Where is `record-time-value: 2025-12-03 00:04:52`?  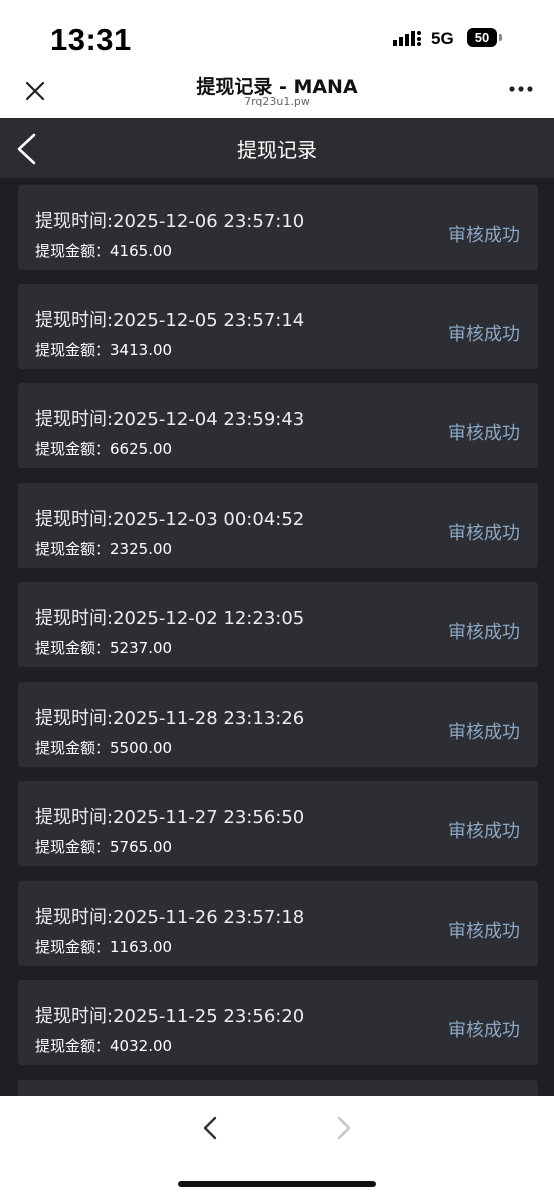 record-time-value: 2025-12-03 00:04:52 is located at coordinates (209, 519).